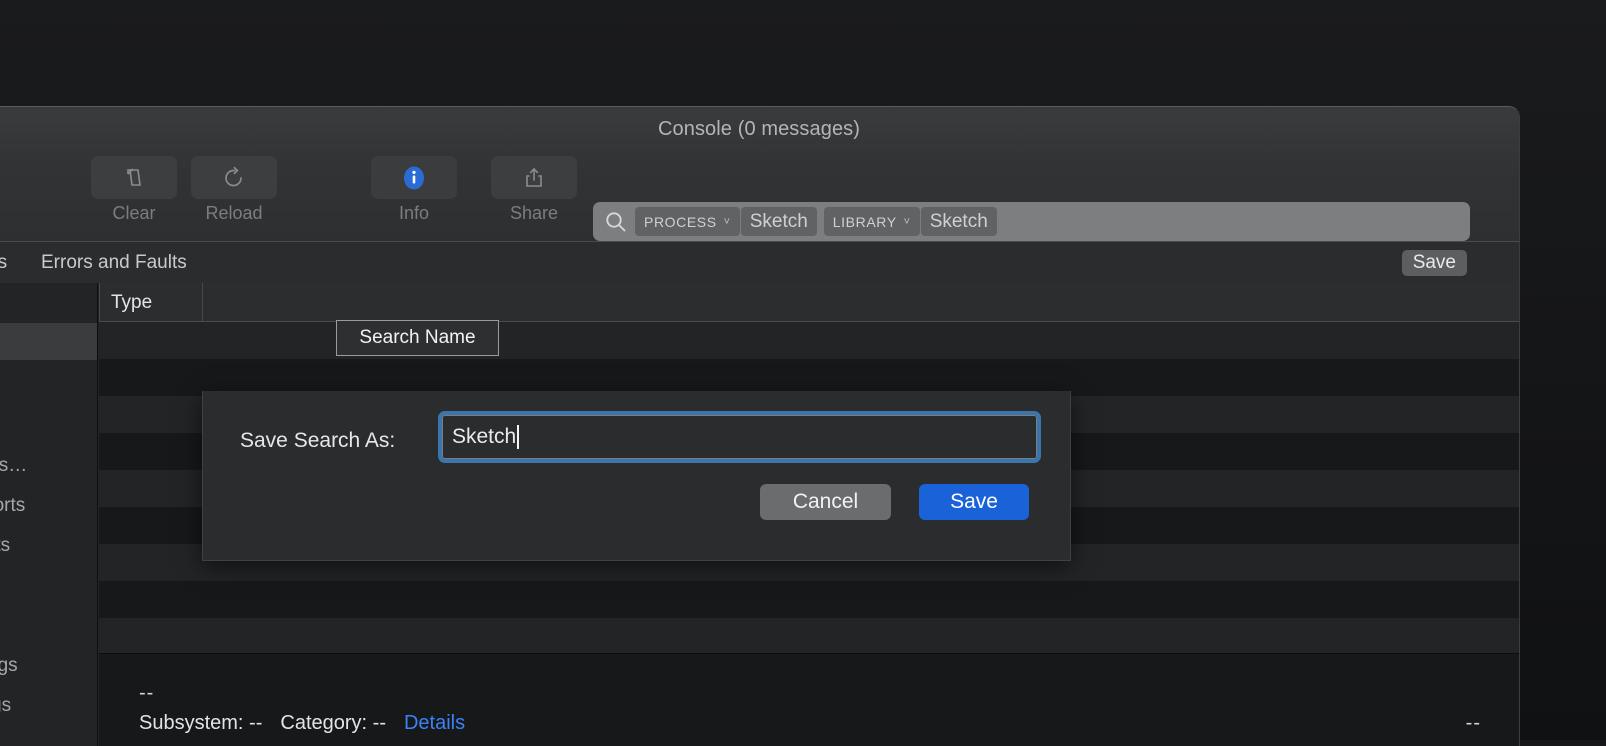 Image resolution: width=1606 pixels, height=746 pixels. What do you see at coordinates (323, 723) in the screenshot?
I see `detail-category-label: Category:` at bounding box center [323, 723].